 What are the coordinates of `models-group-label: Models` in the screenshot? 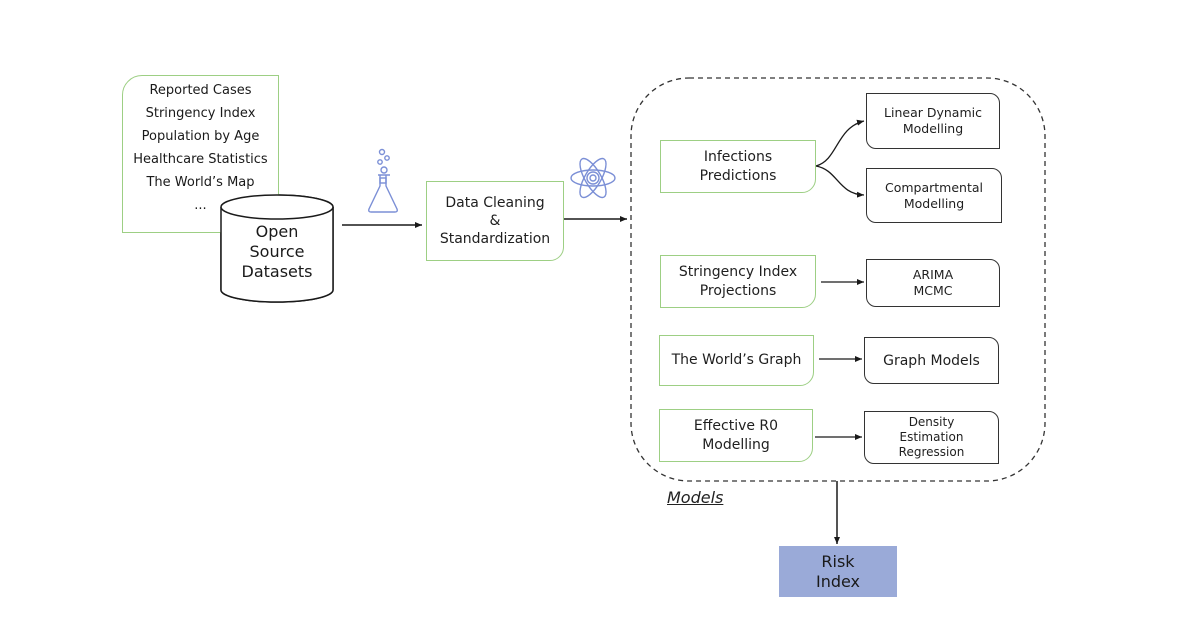 It's located at (695, 497).